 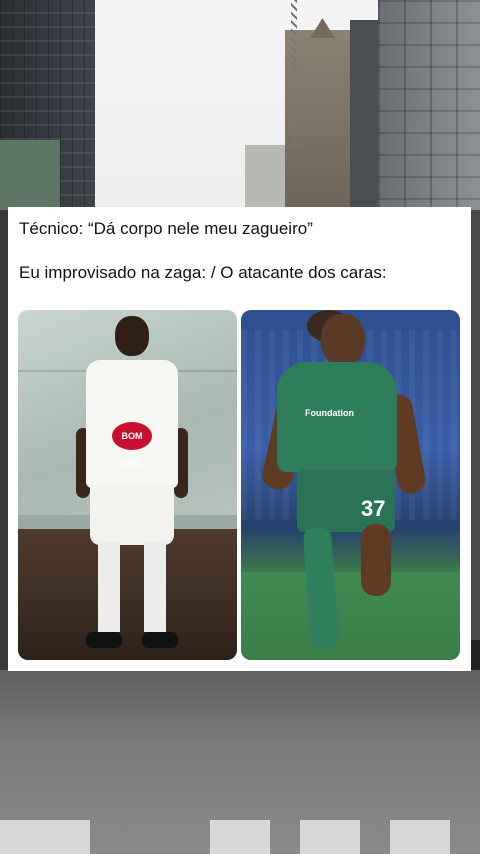 I want to click on dirt-ground, so click(x=127, y=594).